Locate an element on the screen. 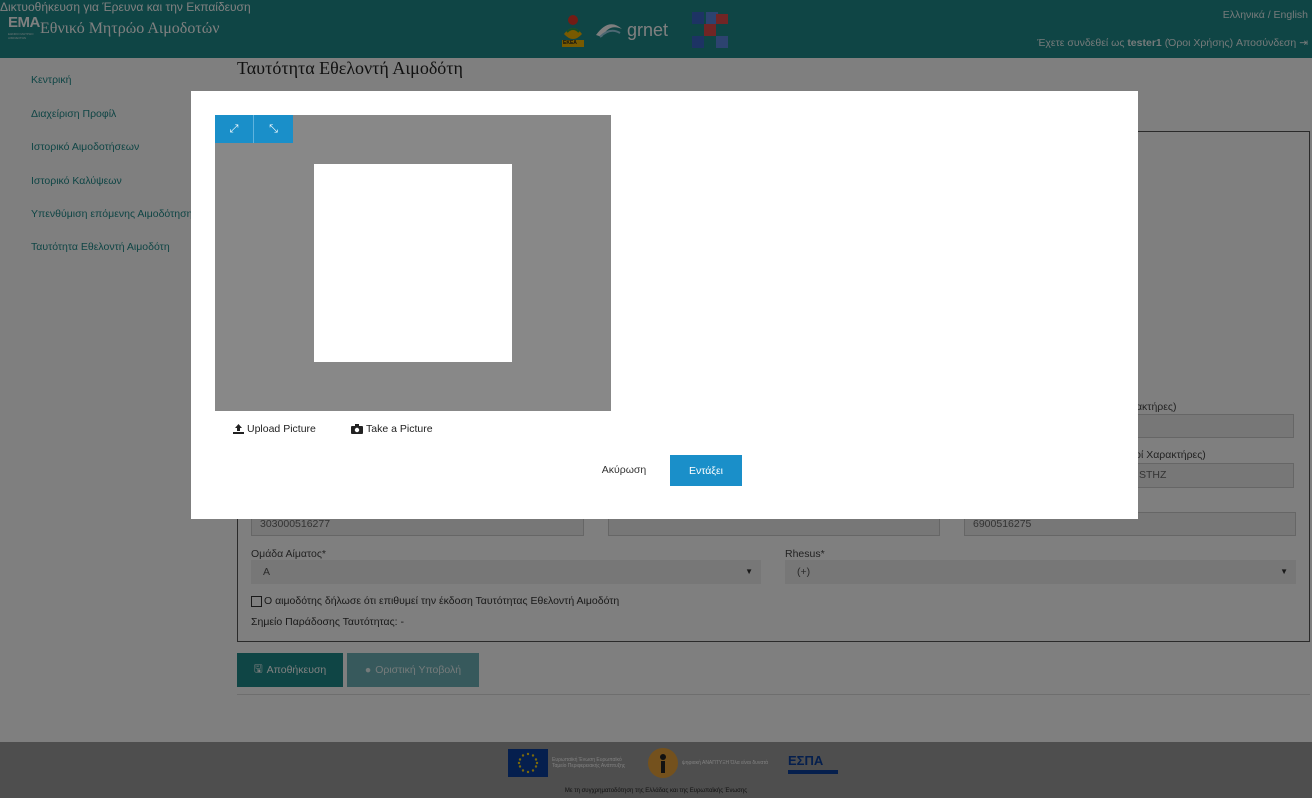  ok-button: Εντάξει is located at coordinates (706, 470).